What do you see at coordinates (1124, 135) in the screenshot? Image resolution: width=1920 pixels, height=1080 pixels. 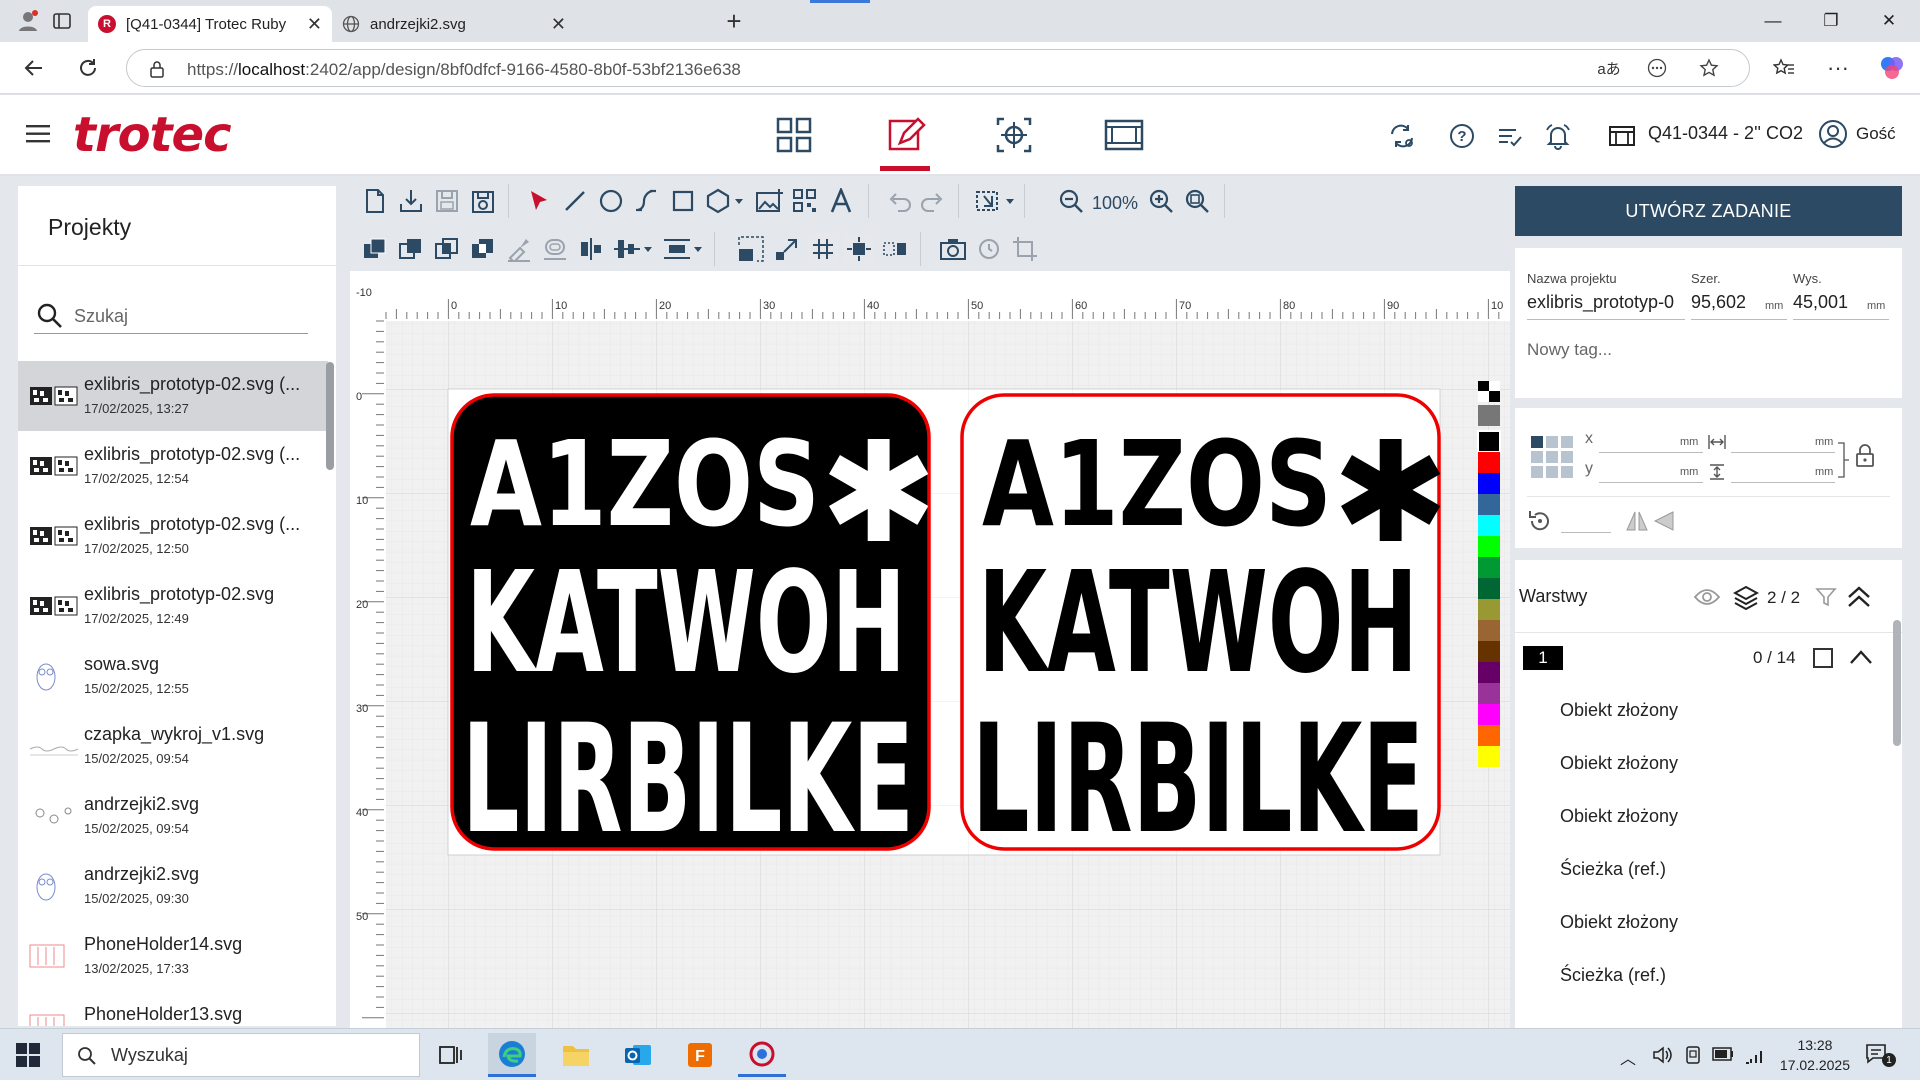 I see `nav-jobs-icon` at bounding box center [1124, 135].